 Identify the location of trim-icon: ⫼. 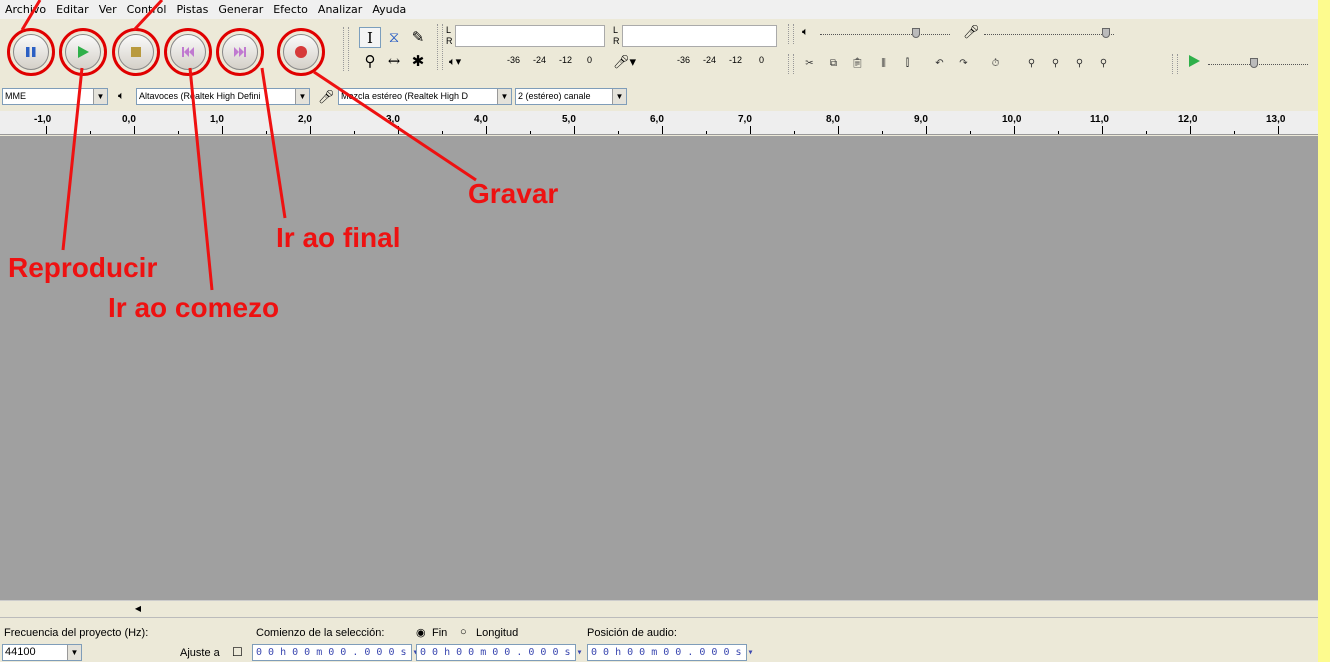
(883, 63).